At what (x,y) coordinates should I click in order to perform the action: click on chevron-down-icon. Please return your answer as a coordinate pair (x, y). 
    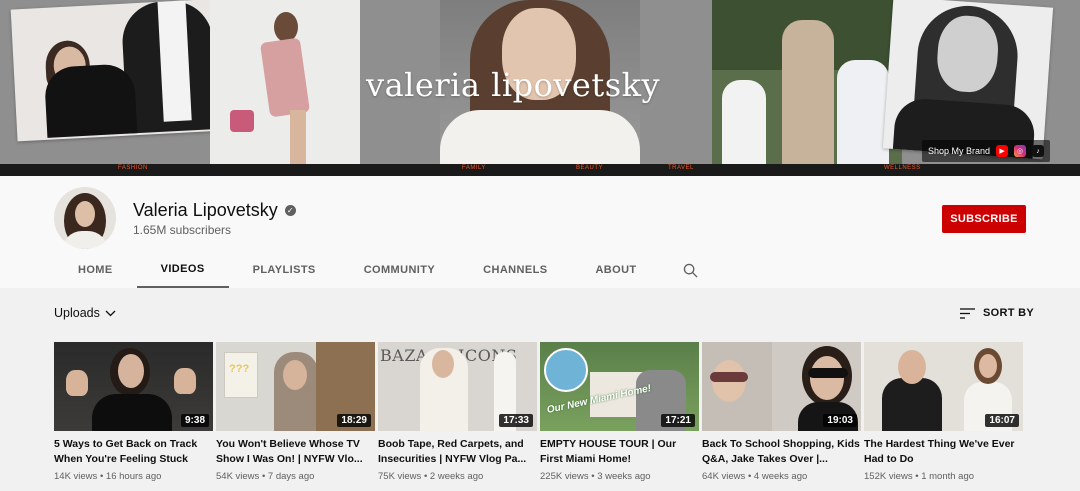
    Looking at the image, I should click on (110, 313).